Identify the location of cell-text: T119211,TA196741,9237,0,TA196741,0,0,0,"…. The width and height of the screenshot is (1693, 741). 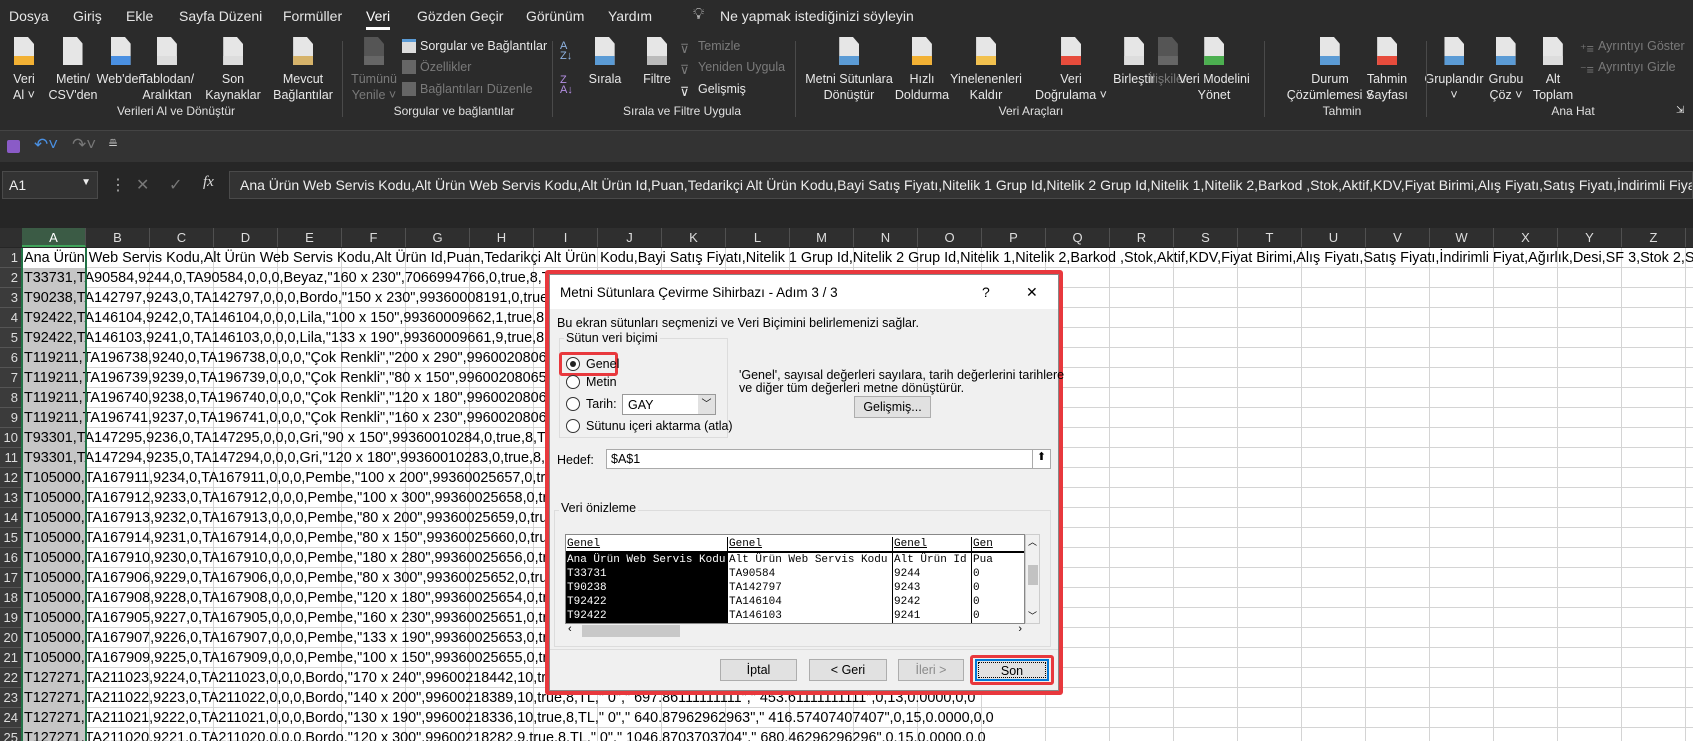
(309, 418).